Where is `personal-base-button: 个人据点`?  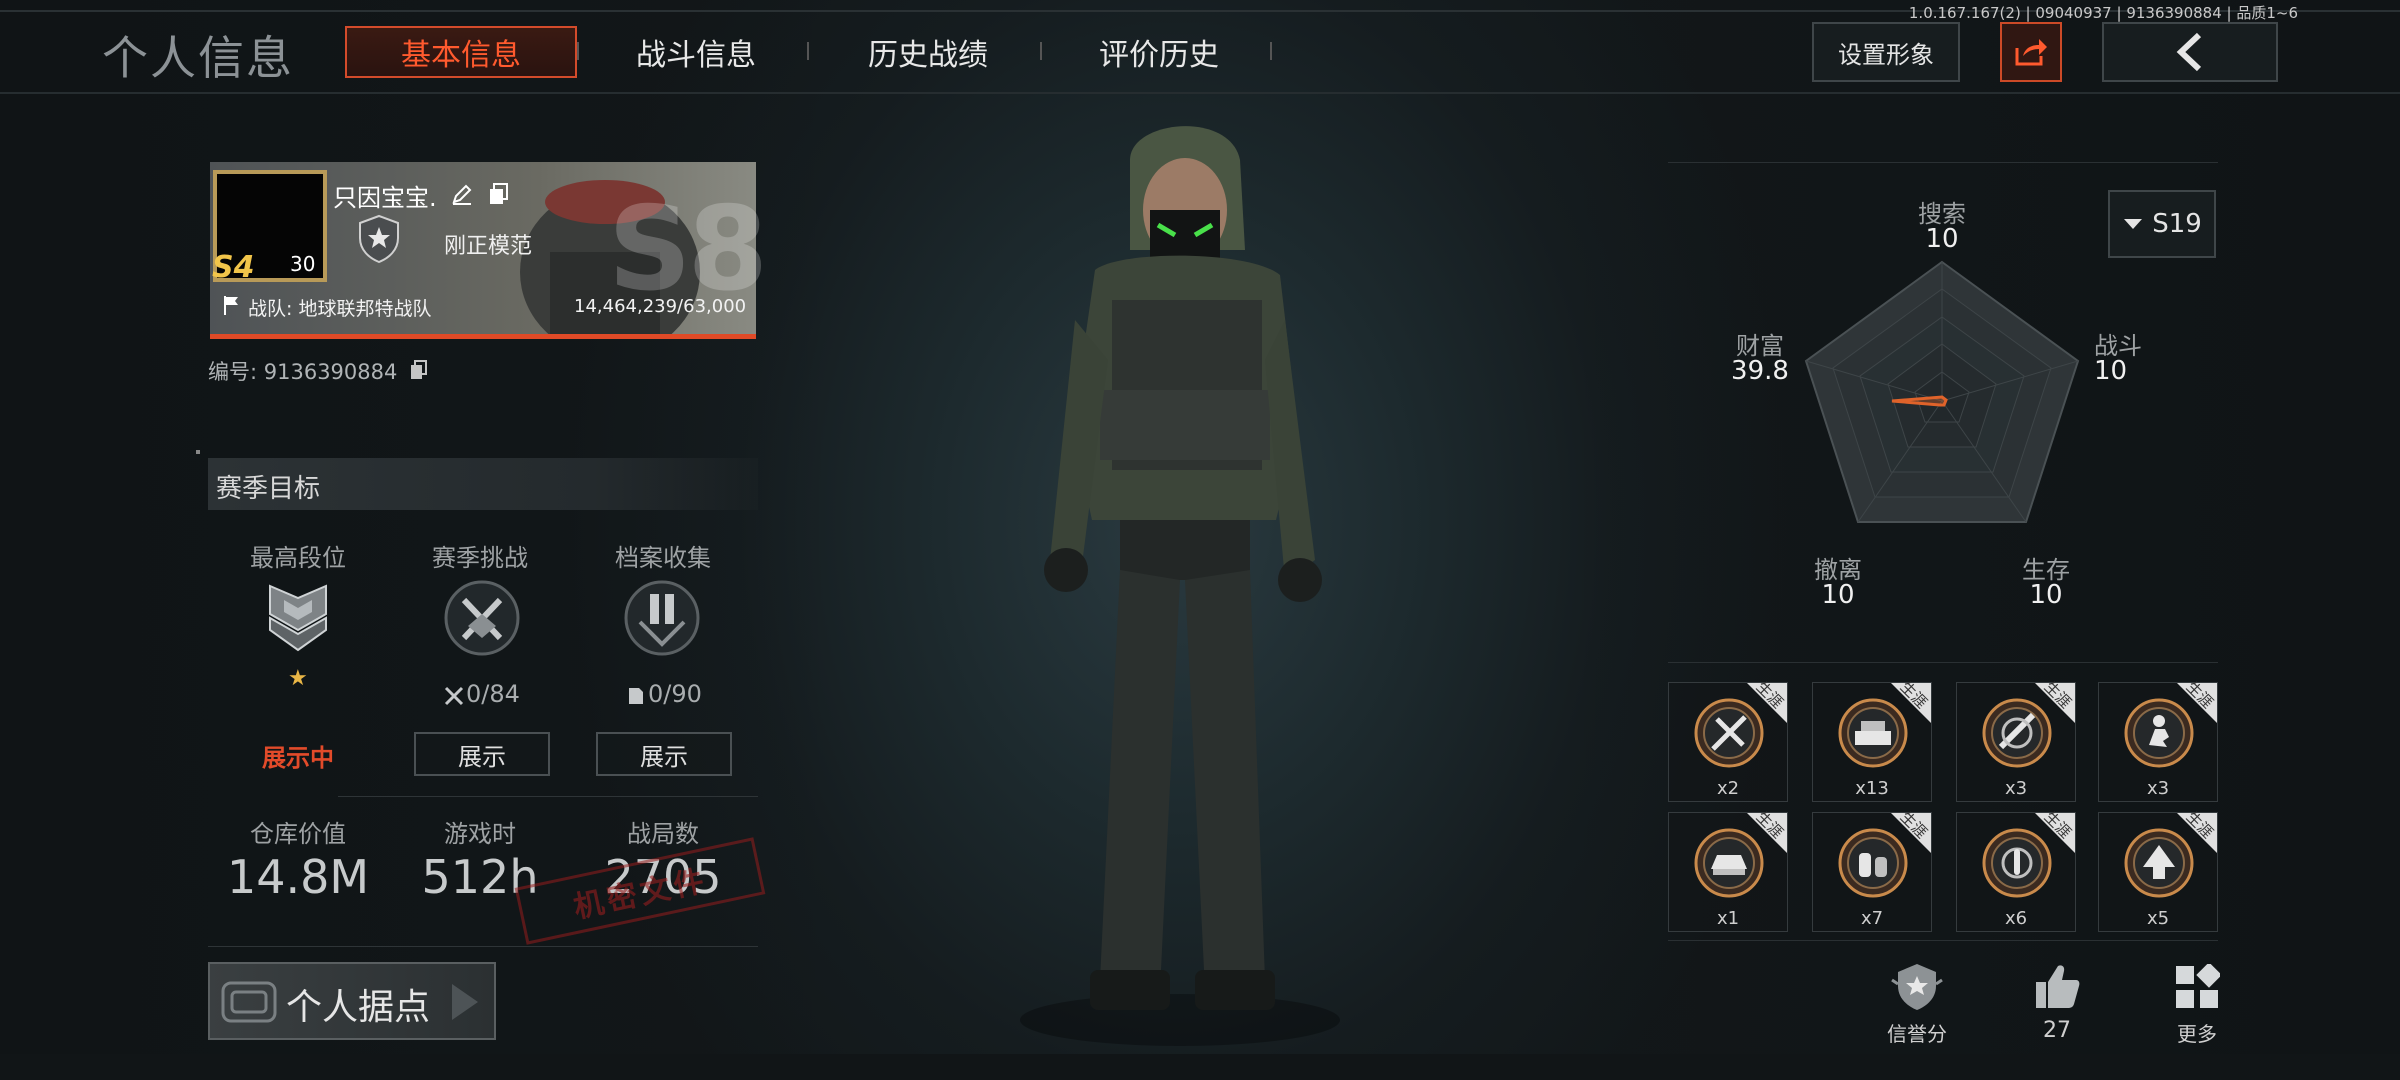
personal-base-button: 个人据点 is located at coordinates (352, 1001).